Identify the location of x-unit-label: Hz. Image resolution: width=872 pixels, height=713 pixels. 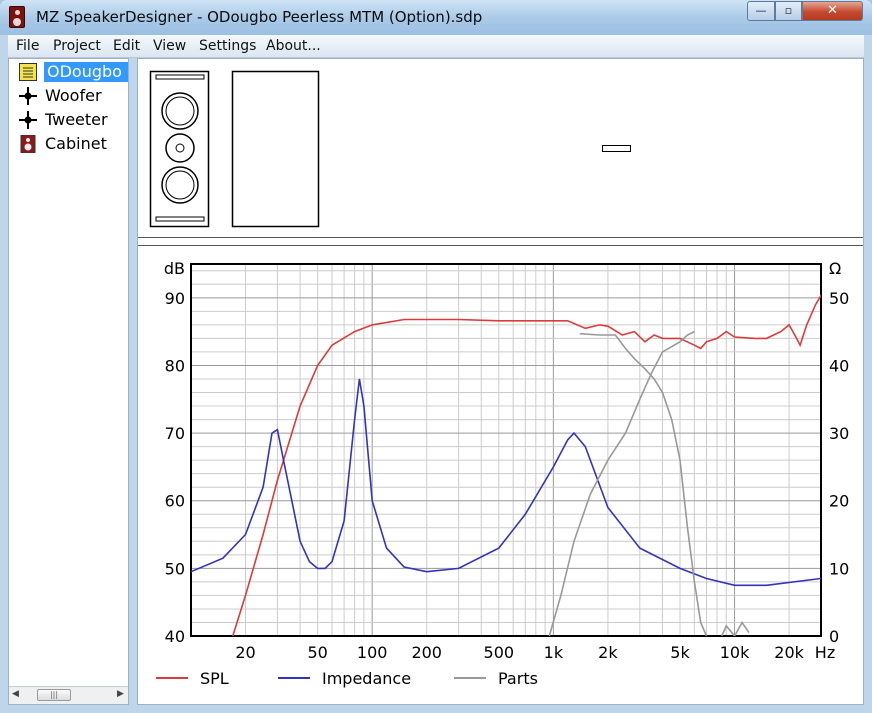
(825, 652).